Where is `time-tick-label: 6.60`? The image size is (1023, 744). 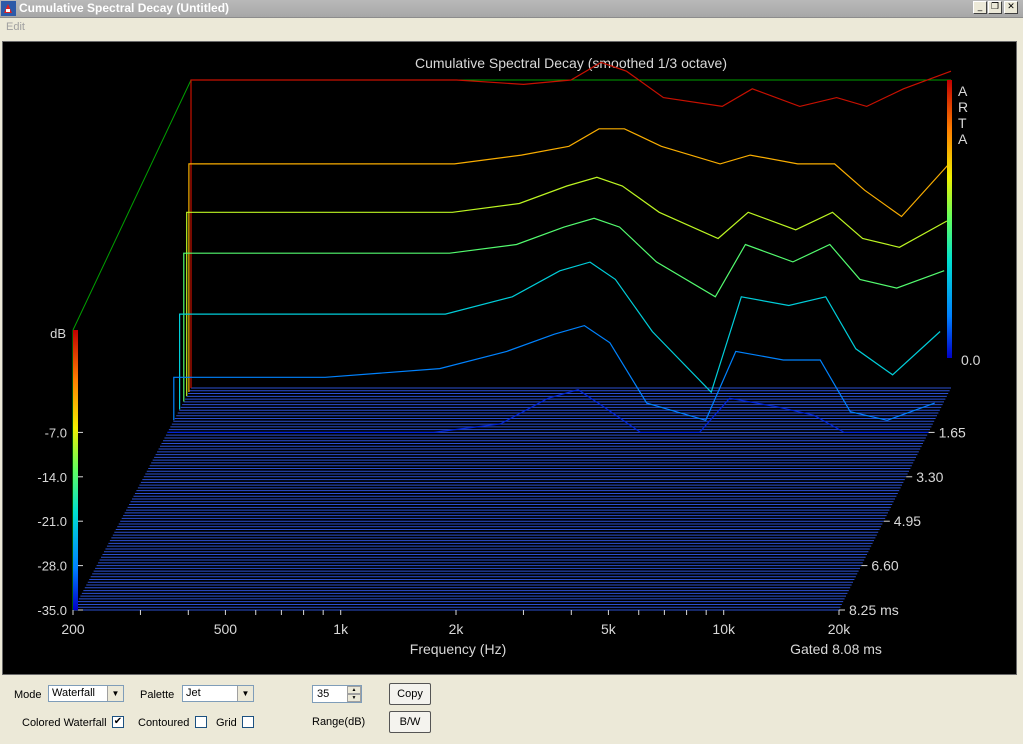
time-tick-label: 6.60 is located at coordinates (884, 566).